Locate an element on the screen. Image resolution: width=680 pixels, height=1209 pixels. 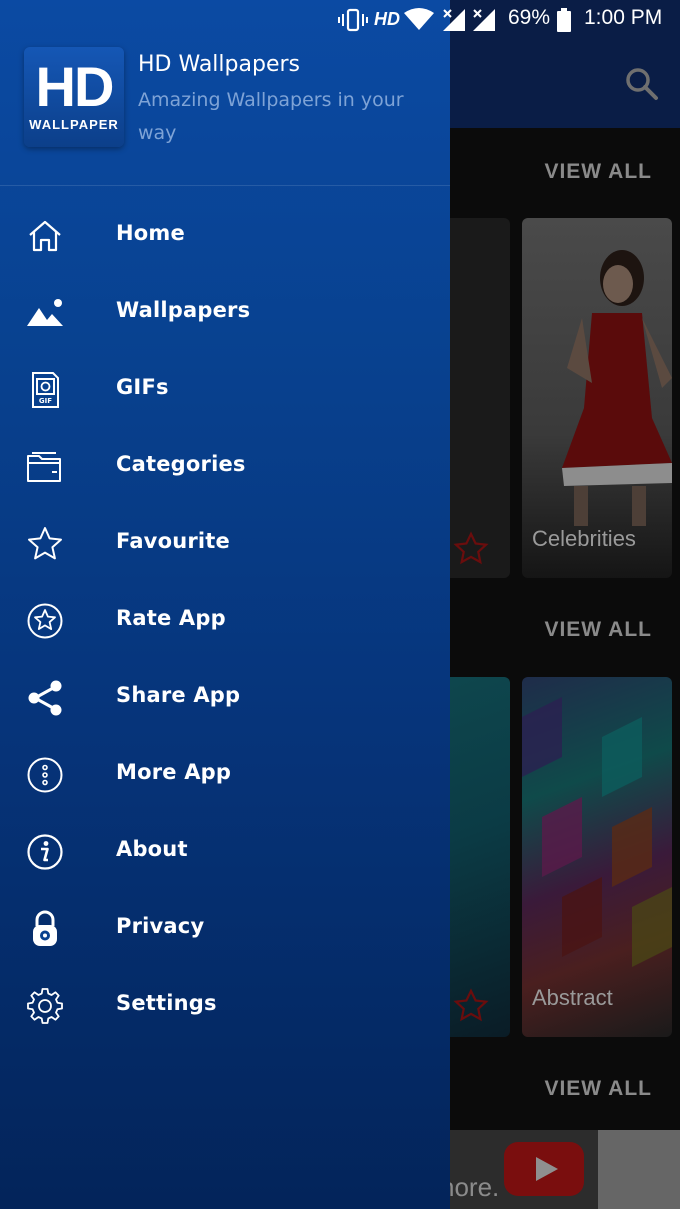
app-tagline: Amazing Wallpapers in your way is located at coordinates (271, 116).